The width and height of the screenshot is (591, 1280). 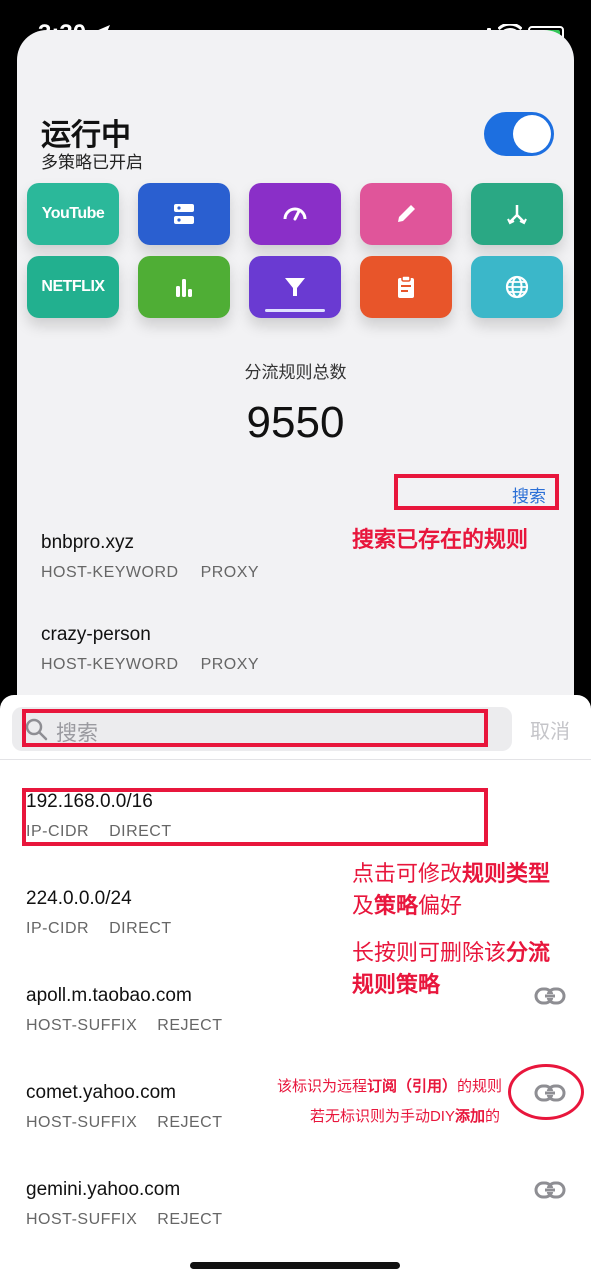 What do you see at coordinates (479, 1086) in the screenshot?
I see `annotation-text: 的规则` at bounding box center [479, 1086].